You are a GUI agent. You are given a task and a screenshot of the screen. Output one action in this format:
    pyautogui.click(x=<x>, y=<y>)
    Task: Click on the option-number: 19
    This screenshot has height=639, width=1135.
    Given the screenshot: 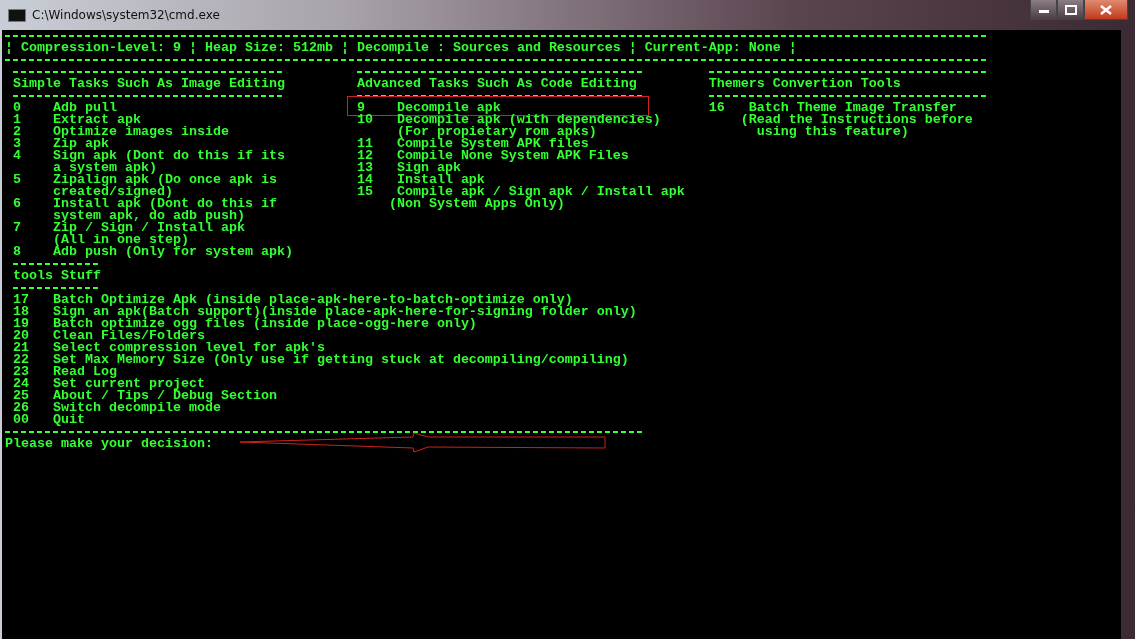 What is the action you would take?
    pyautogui.click(x=21, y=324)
    